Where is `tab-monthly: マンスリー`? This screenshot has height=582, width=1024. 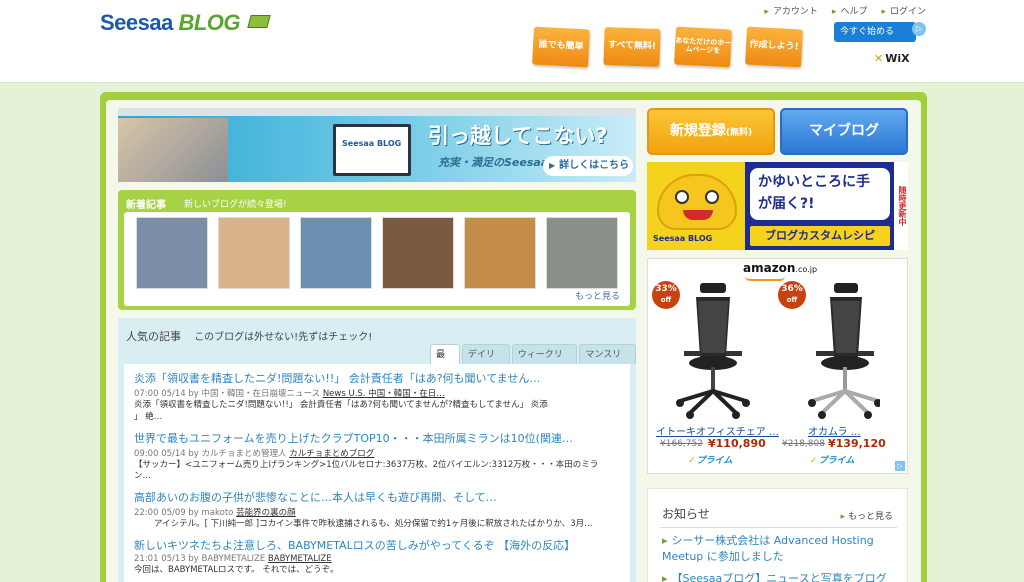 tab-monthly: マンスリー is located at coordinates (607, 362).